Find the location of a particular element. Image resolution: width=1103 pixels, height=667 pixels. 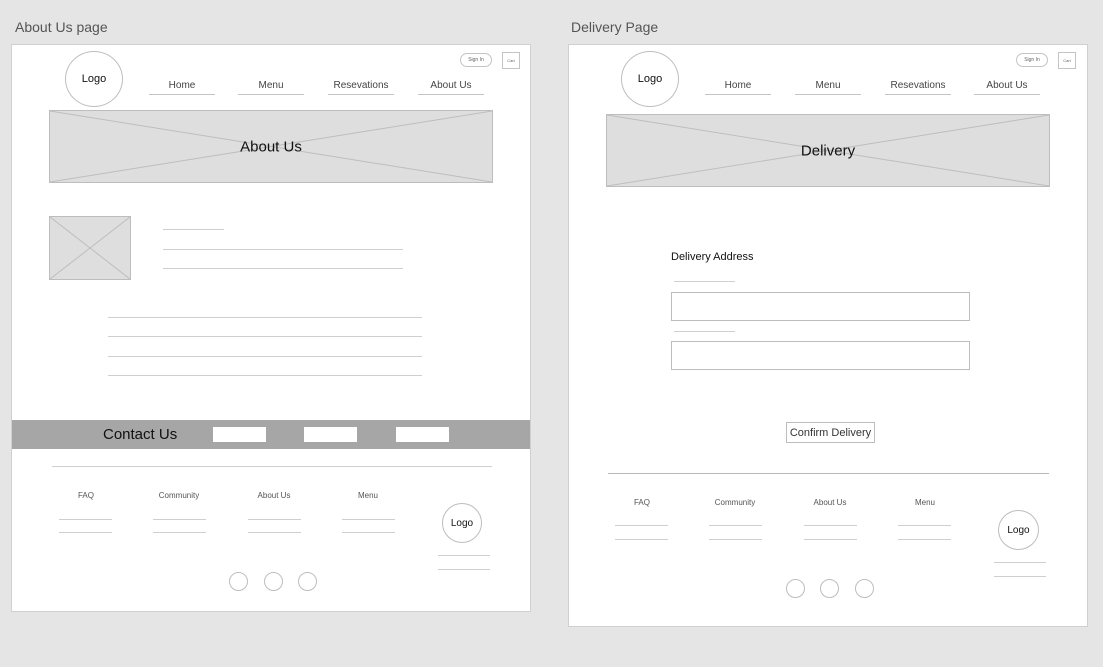

hero-title: Delivery is located at coordinates (828, 150).